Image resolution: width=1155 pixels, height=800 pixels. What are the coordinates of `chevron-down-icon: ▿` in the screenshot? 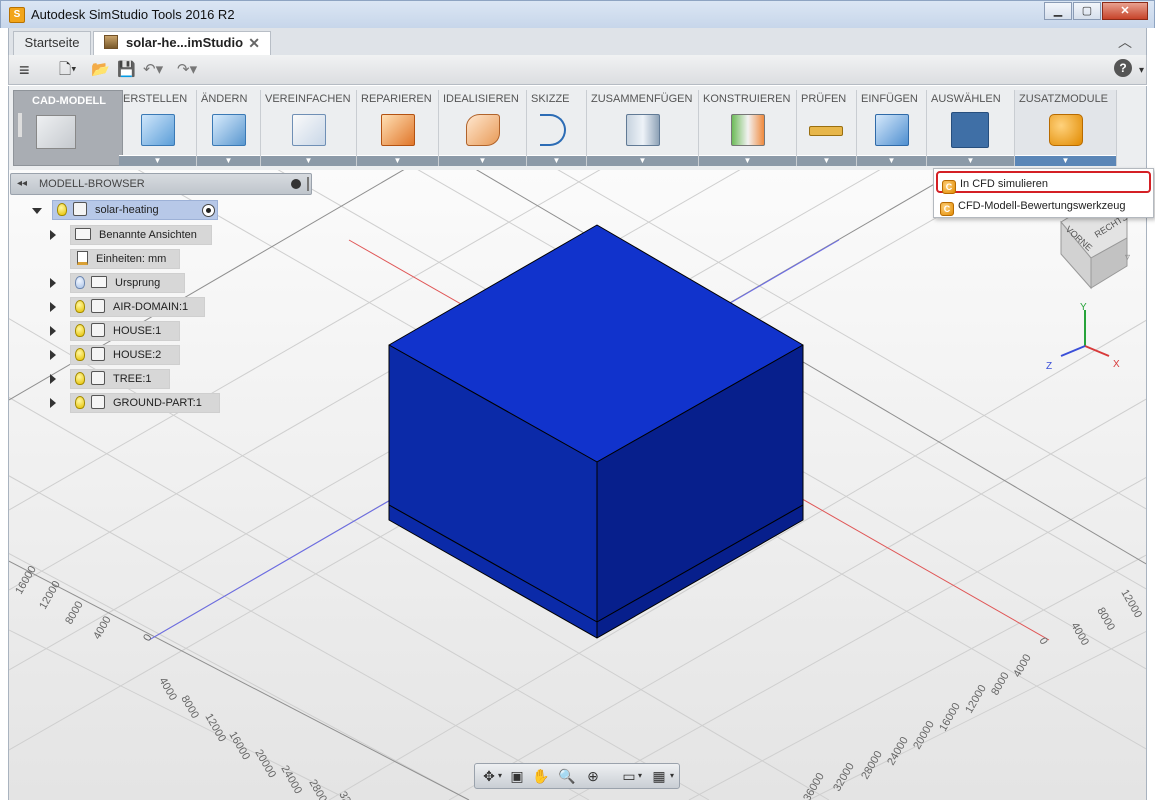 It's located at (1127, 257).